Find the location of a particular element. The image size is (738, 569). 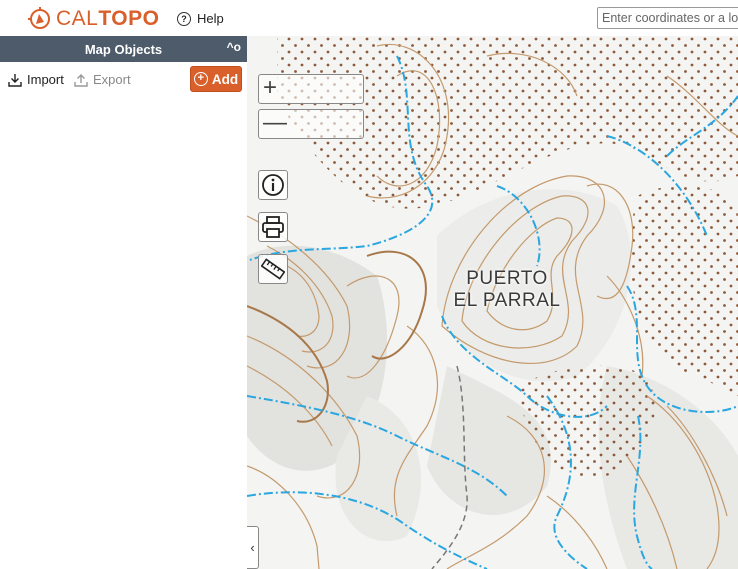

add-button: + Add is located at coordinates (216, 79).